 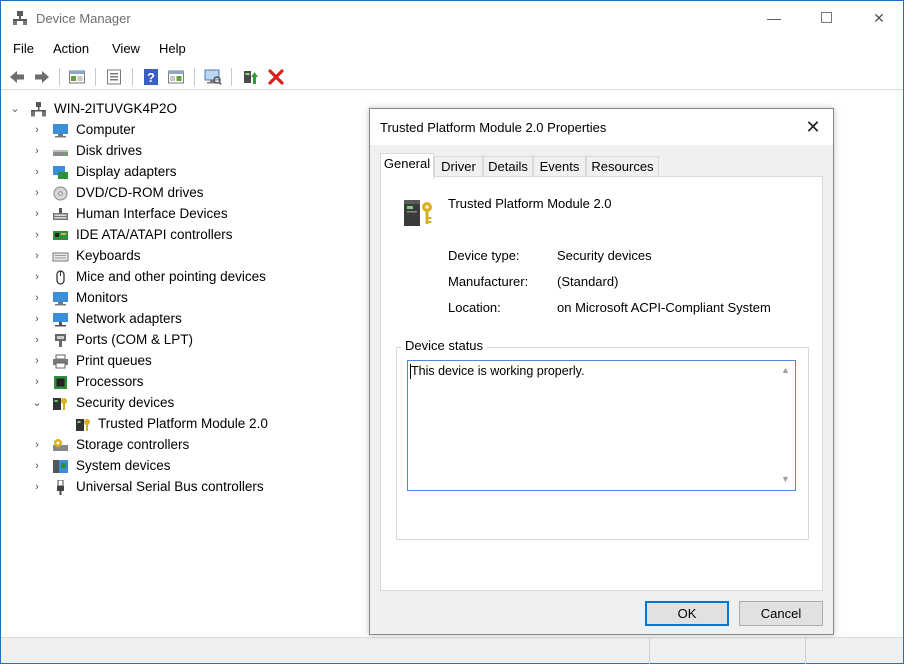 I want to click on status-scrollbar: ▲ ▼, so click(x=786, y=425).